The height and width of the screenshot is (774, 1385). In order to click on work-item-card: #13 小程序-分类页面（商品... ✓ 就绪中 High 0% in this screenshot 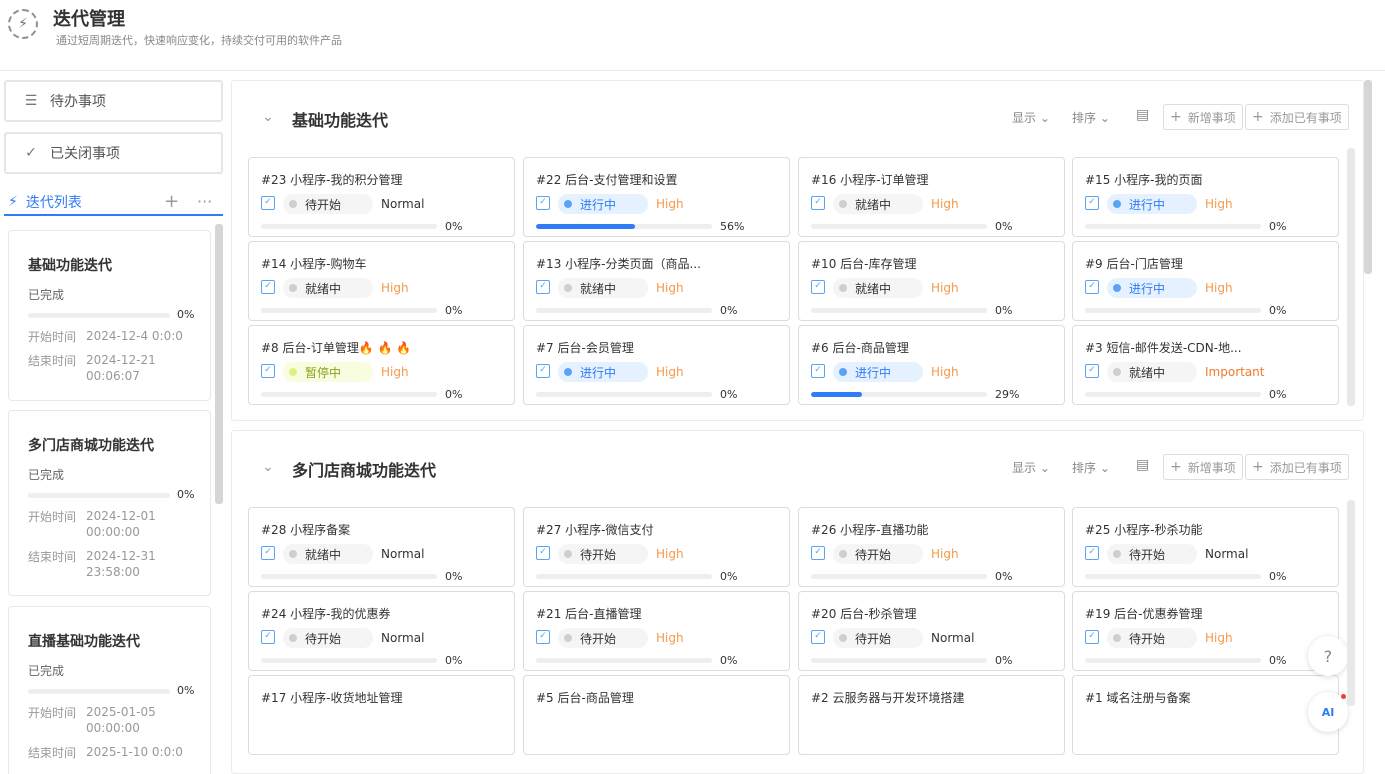, I will do `click(656, 281)`.